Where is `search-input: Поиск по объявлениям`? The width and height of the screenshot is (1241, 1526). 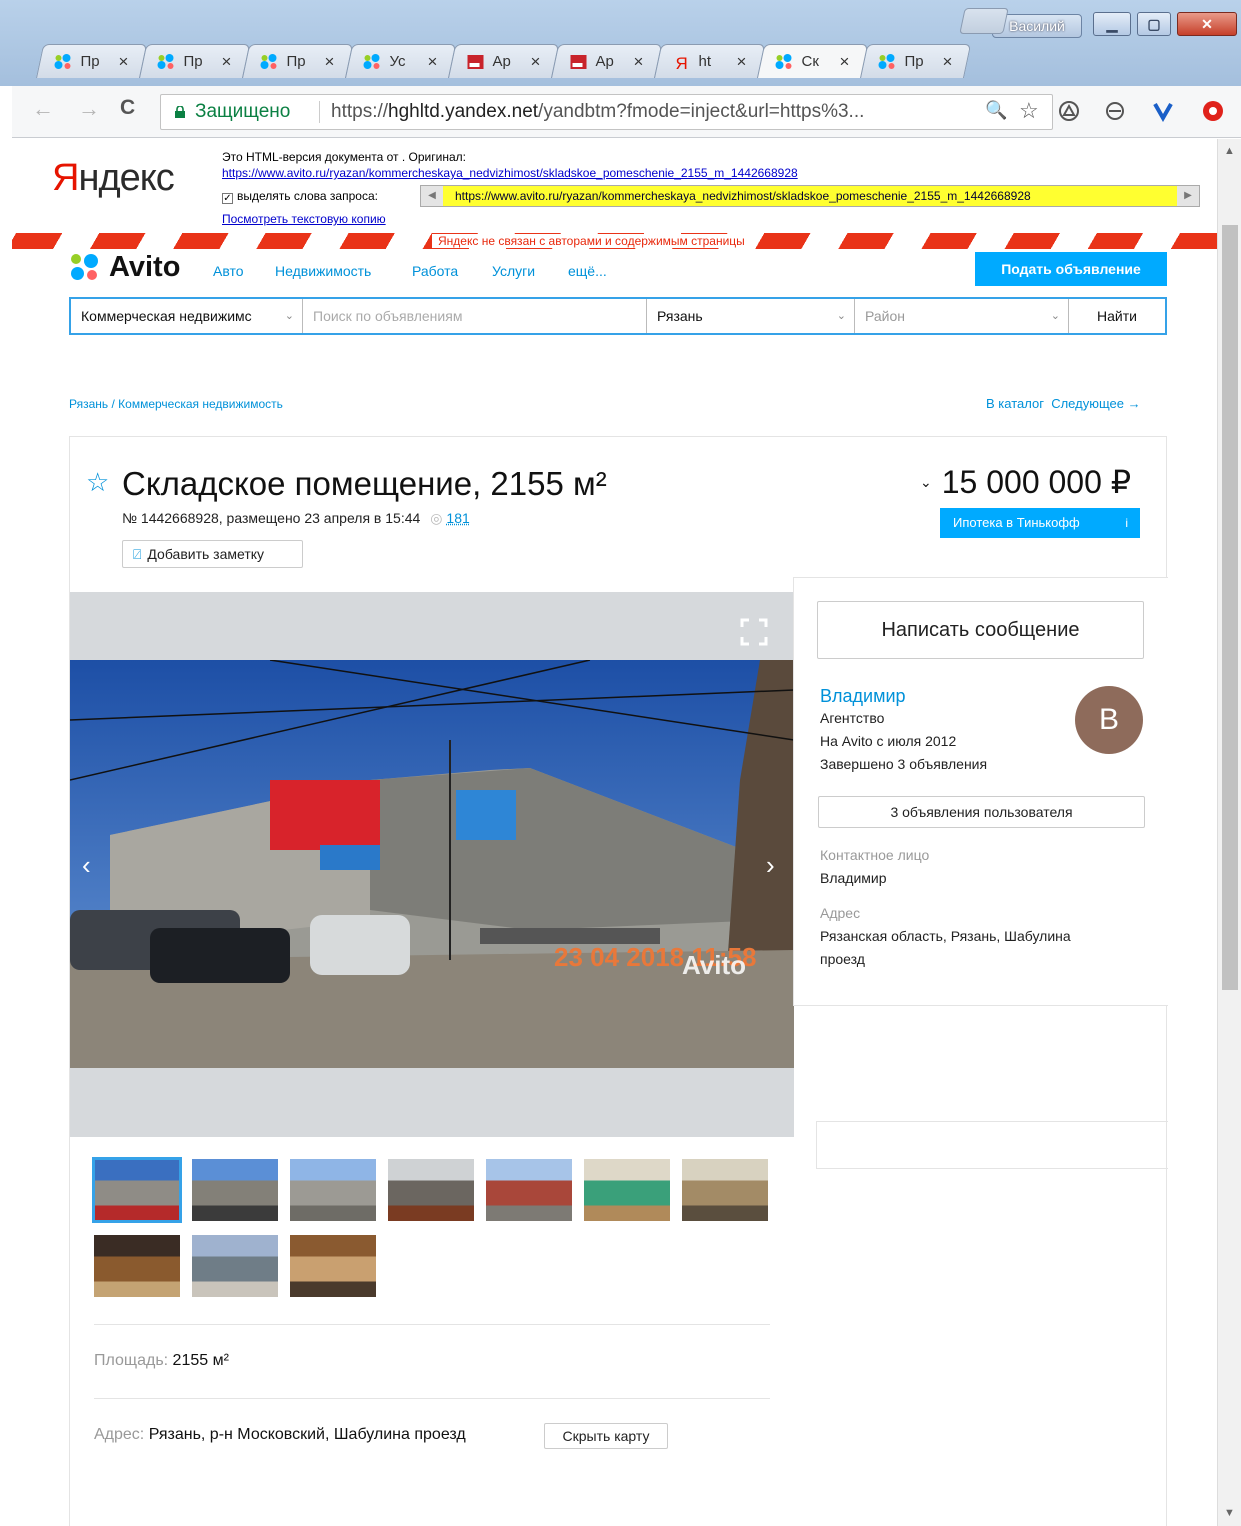 search-input: Поиск по объявлениям is located at coordinates (475, 316).